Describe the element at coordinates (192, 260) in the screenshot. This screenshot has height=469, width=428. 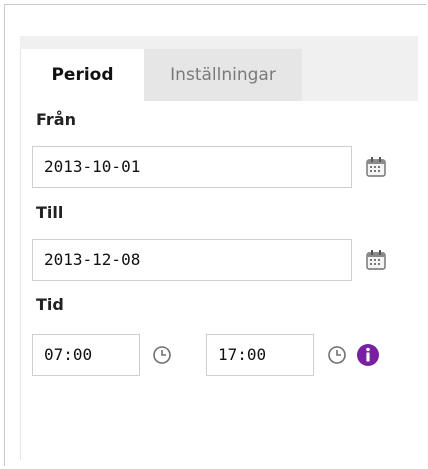
I see `to-date-input: 2013-12-08` at that location.